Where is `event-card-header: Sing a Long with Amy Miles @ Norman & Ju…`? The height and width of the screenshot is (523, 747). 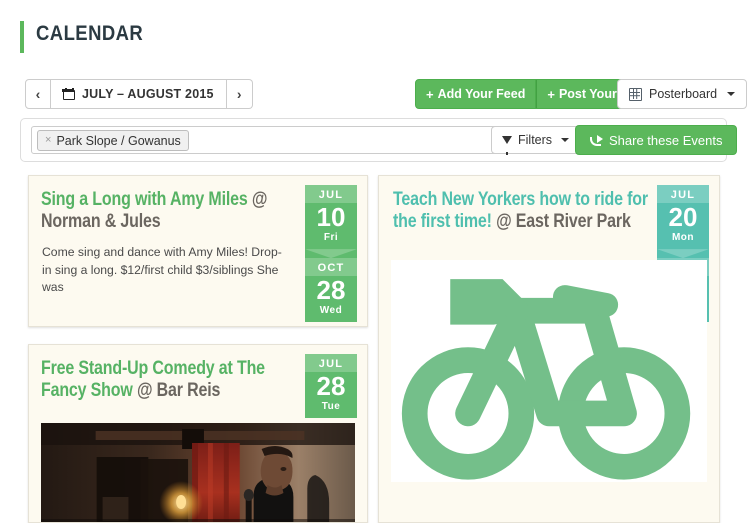 event-card-header: Sing a Long with Amy Miles @ Norman & Ju… is located at coordinates (198, 249).